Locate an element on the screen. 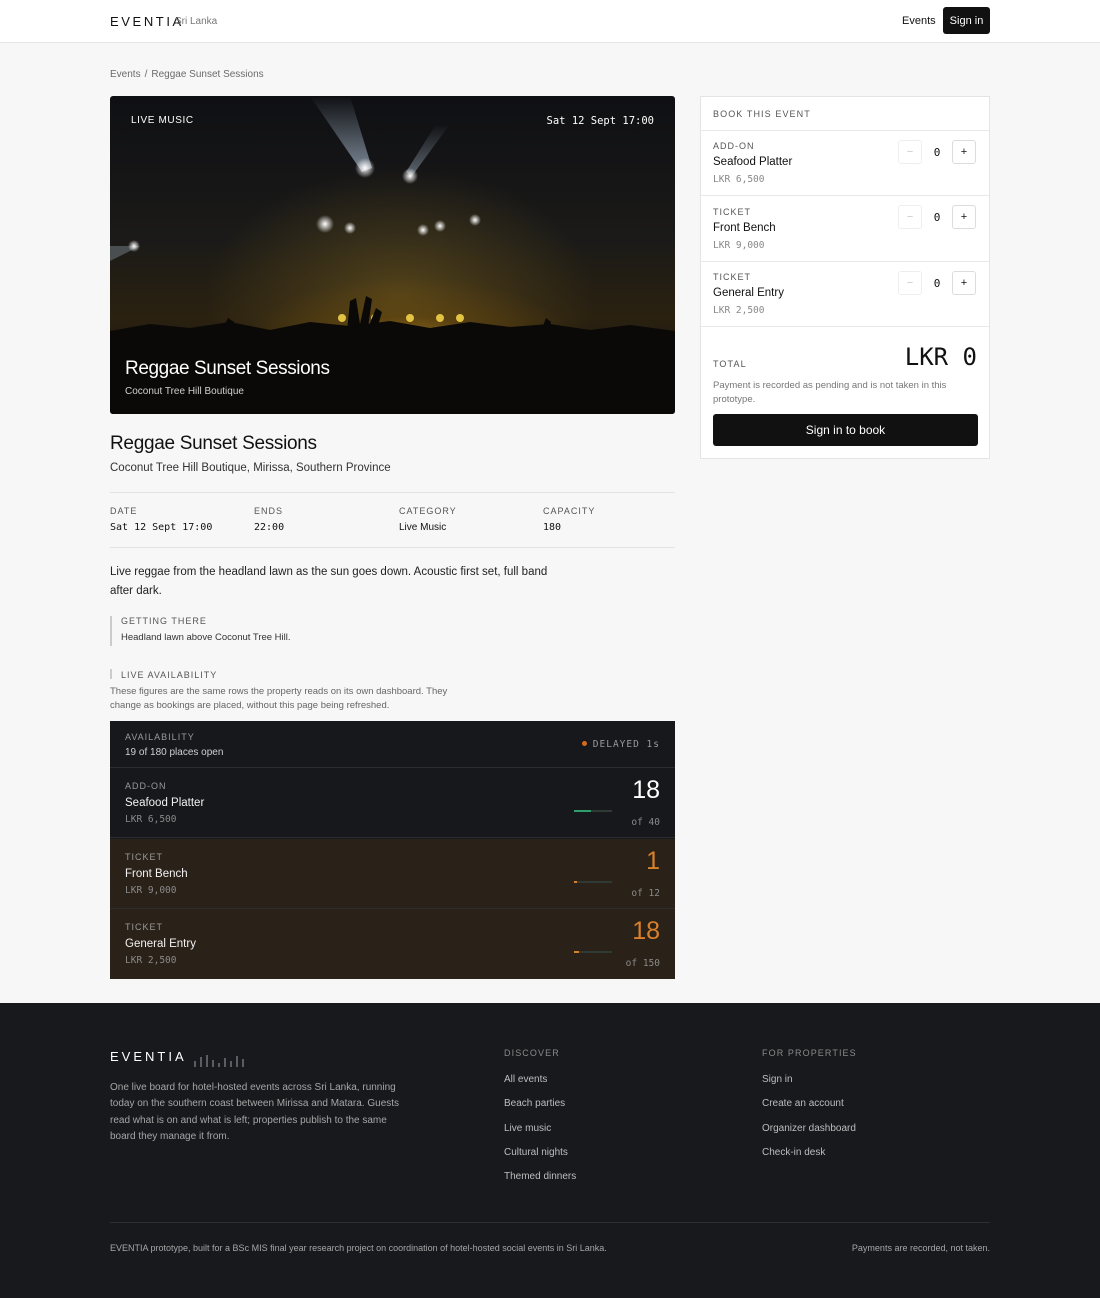 Image resolution: width=1100 pixels, height=1298 pixels. footer-link-all-events: All events is located at coordinates (525, 1079).